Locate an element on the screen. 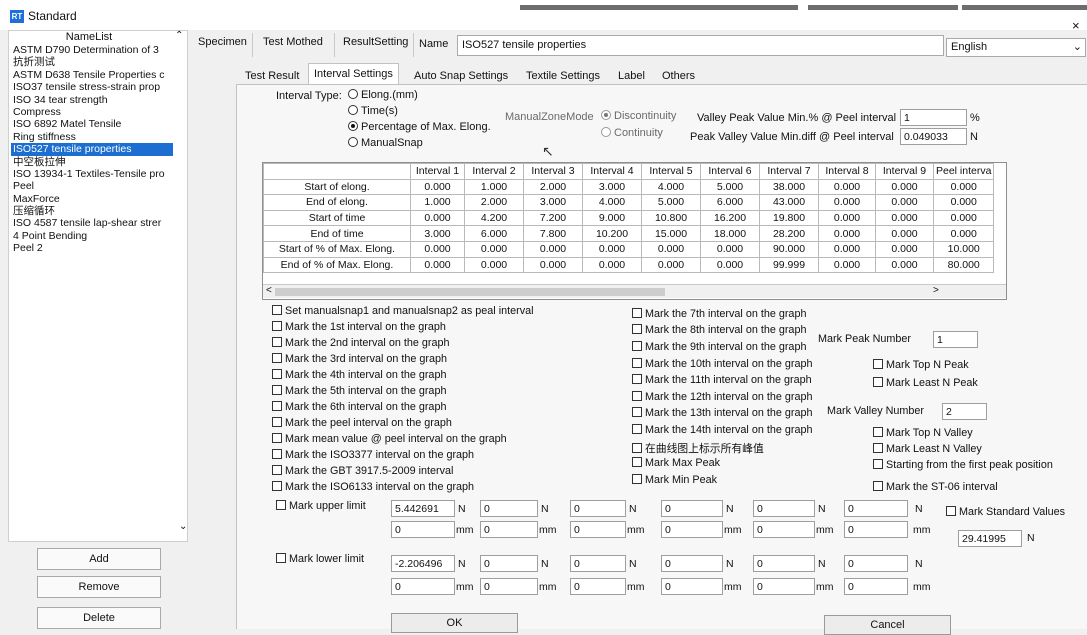 This screenshot has width=1087, height=635. add-button: Add is located at coordinates (99, 559).